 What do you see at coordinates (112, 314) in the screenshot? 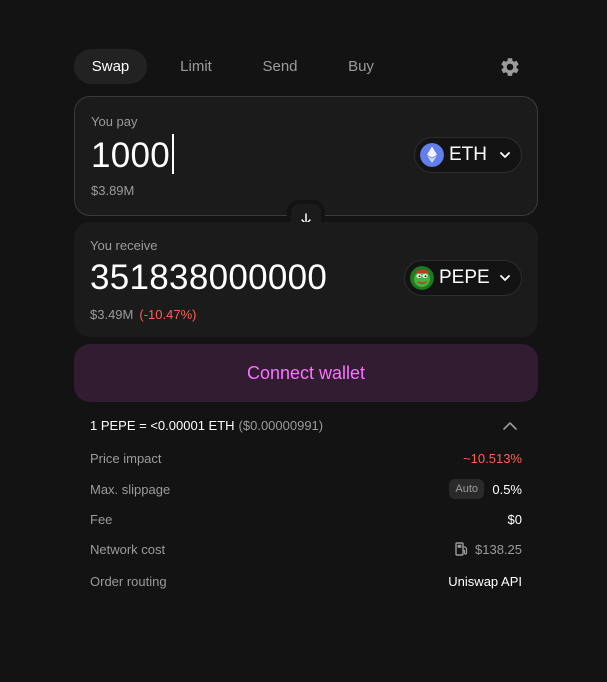
I see `receive-usd-value: $3.49M` at bounding box center [112, 314].